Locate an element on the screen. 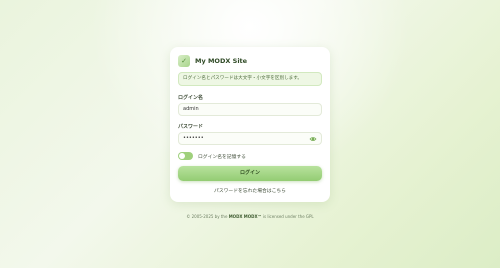  remember-toggle is located at coordinates (185, 156).